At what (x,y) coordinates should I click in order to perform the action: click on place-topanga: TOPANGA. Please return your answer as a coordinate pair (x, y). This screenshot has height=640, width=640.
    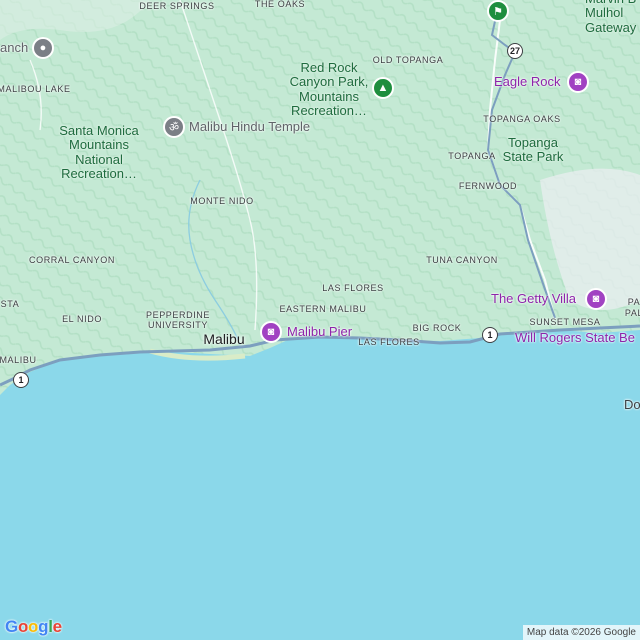
    Looking at the image, I should click on (472, 156).